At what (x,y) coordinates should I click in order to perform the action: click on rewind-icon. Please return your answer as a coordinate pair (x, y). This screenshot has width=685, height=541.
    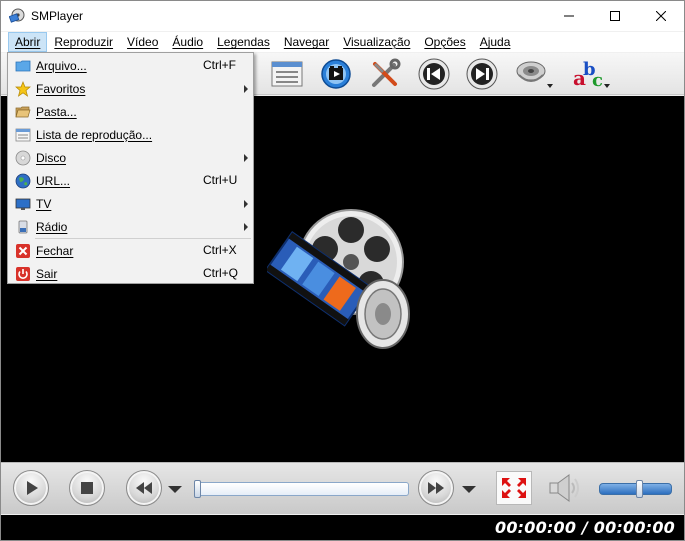
    Looking at the image, I should click on (144, 488).